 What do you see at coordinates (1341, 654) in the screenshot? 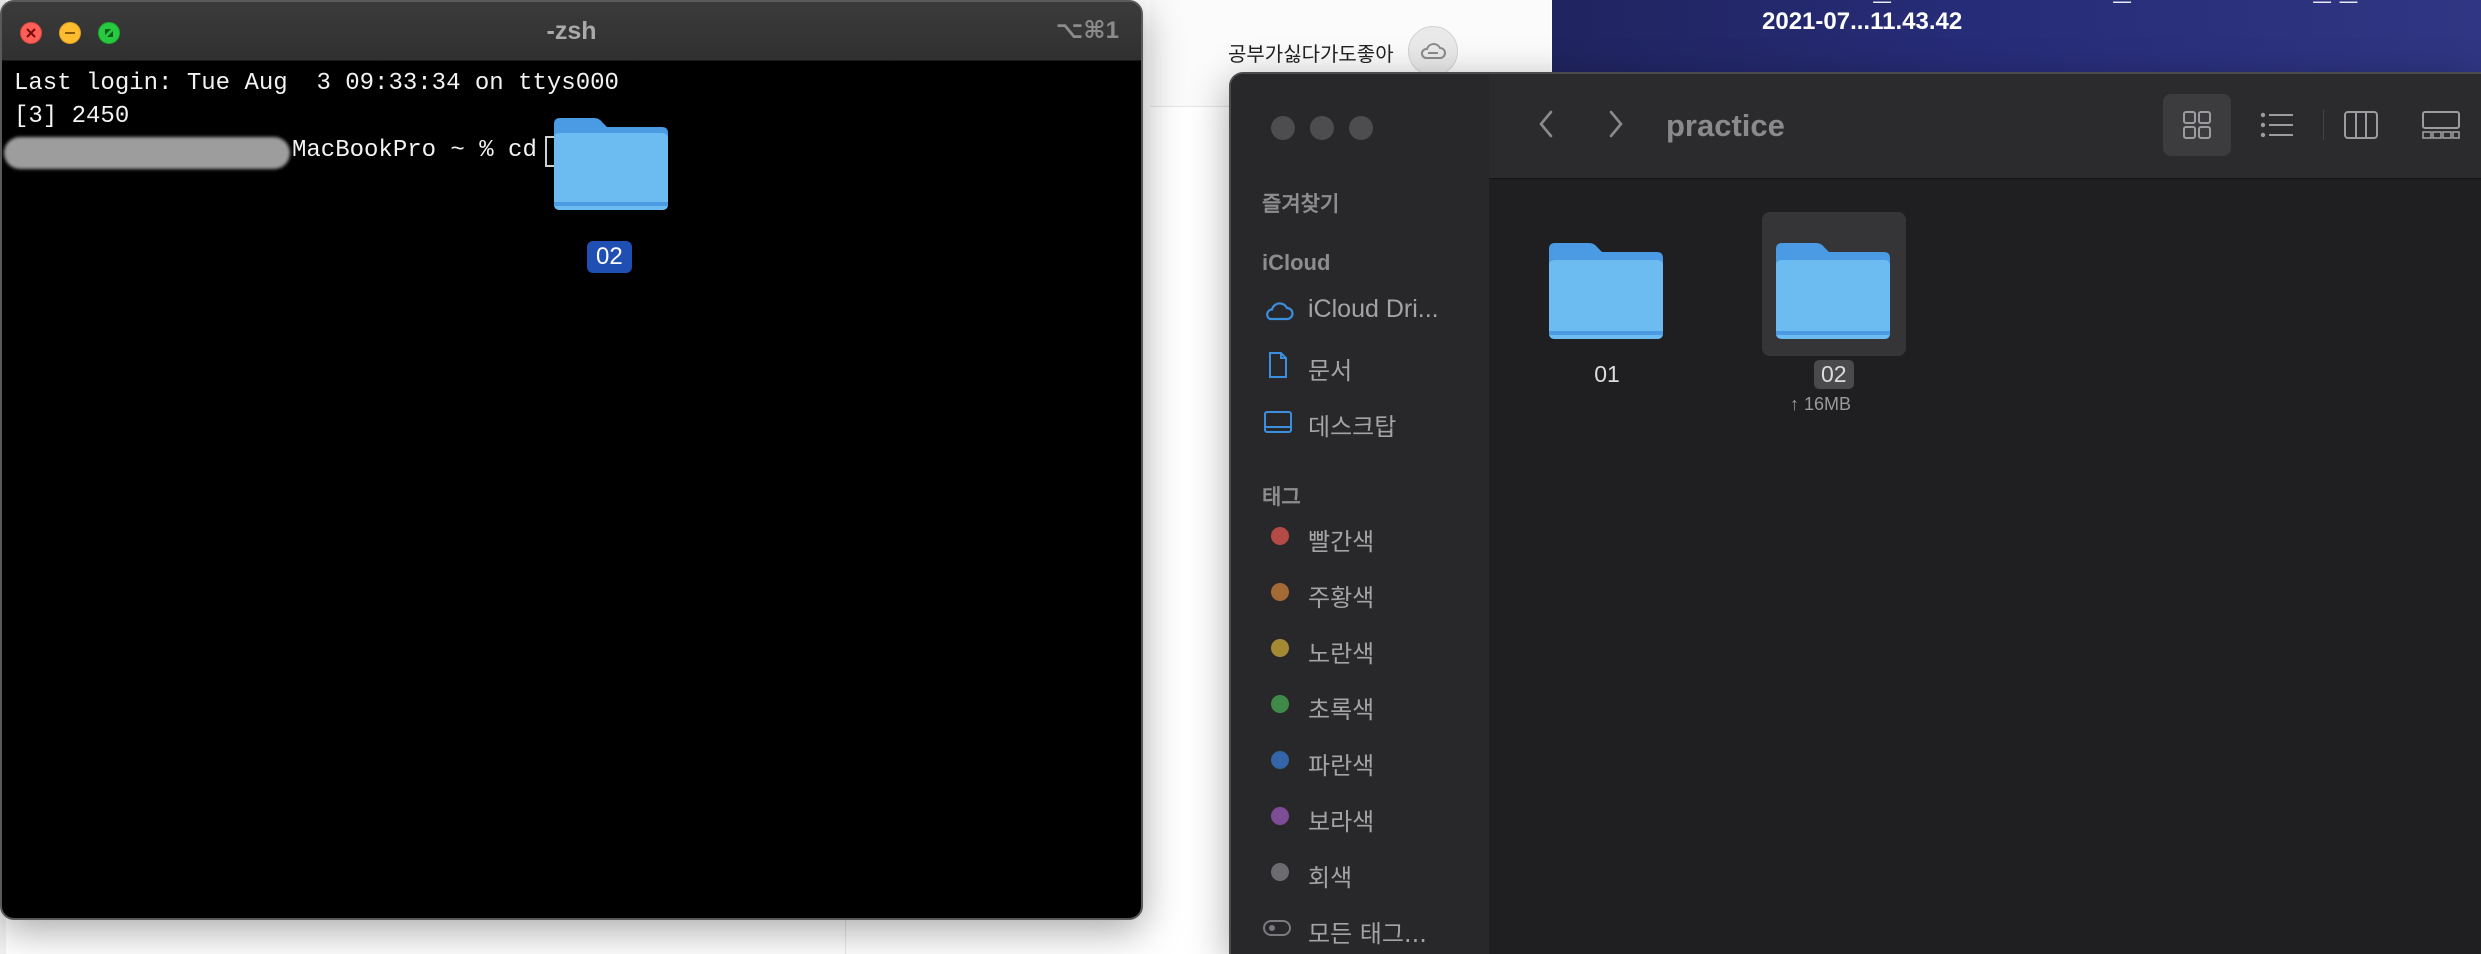
I see `sidebar-item-label: 노란색` at bounding box center [1341, 654].